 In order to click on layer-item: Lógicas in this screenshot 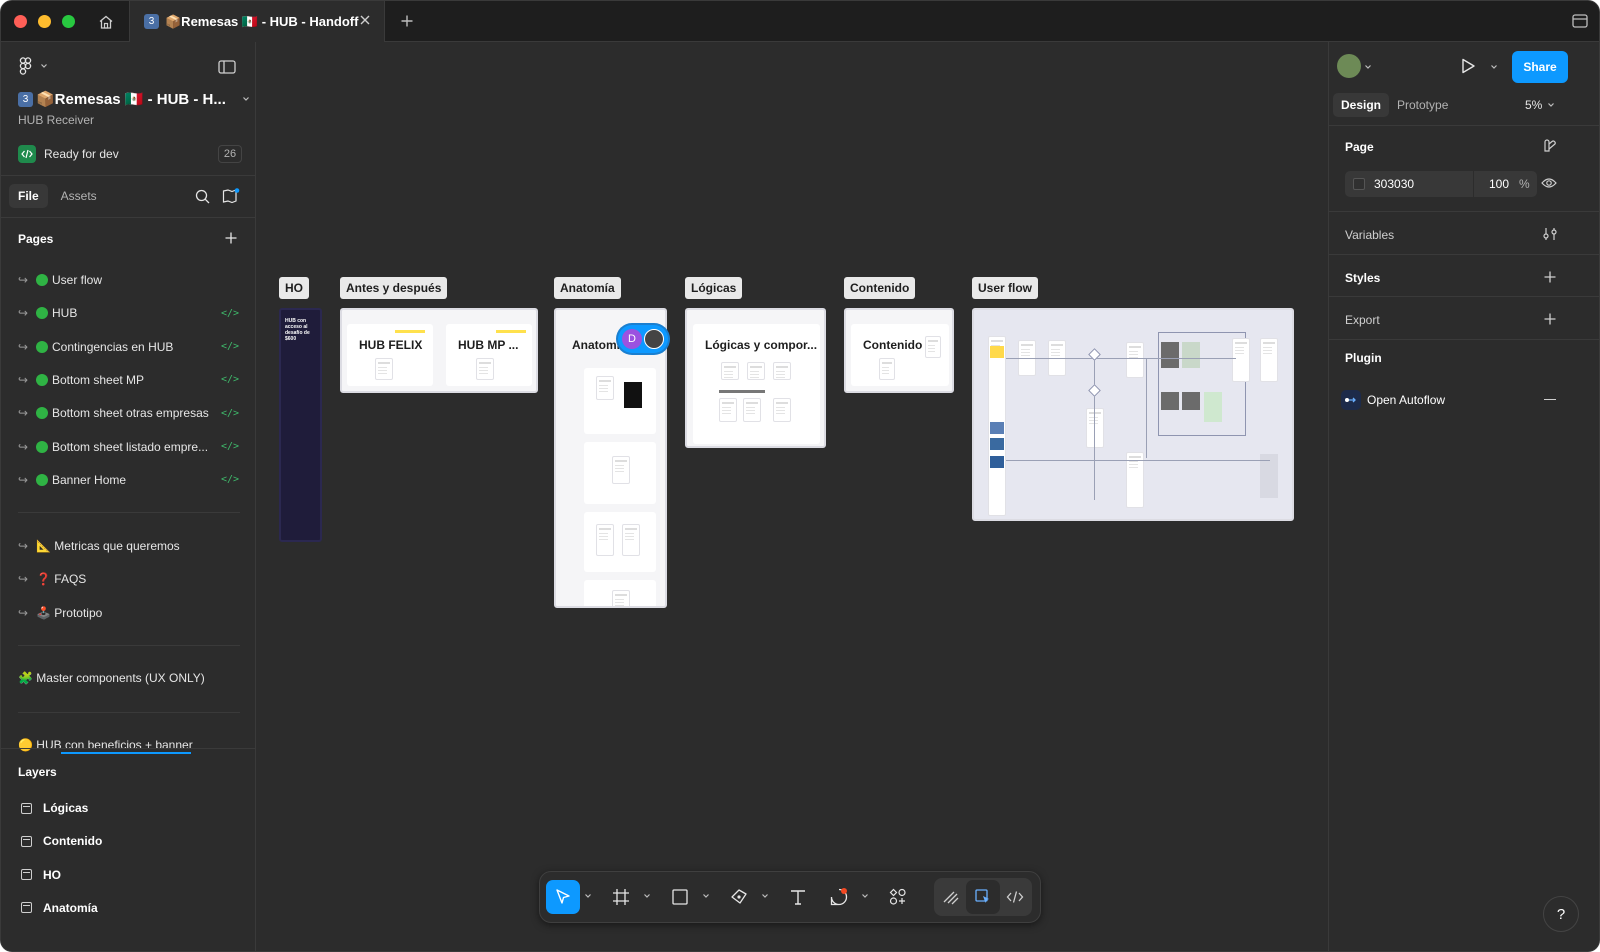, I will do `click(54, 808)`.